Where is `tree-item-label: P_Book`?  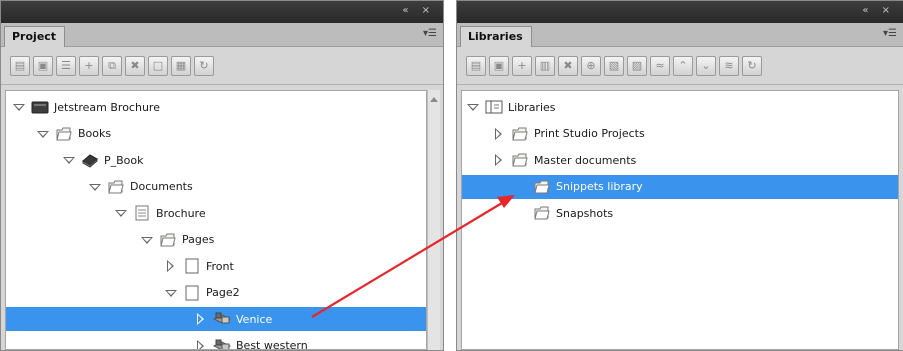 tree-item-label: P_Book is located at coordinates (124, 160).